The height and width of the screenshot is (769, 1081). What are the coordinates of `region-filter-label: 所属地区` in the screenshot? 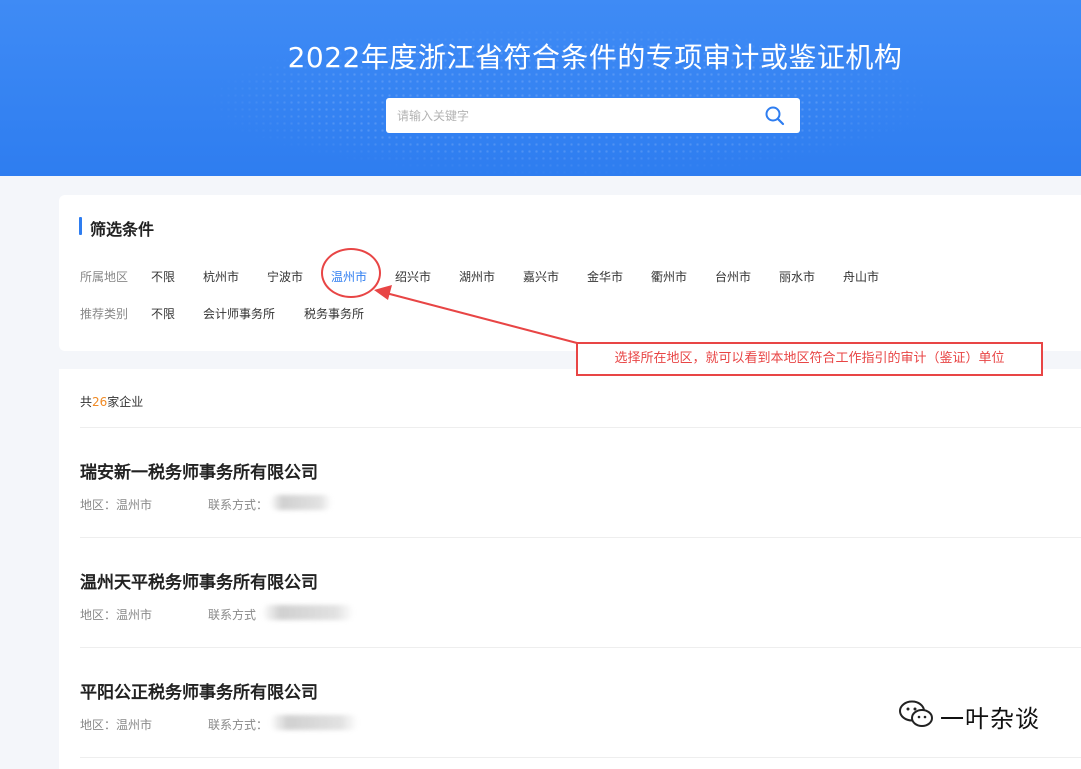 It's located at (104, 277).